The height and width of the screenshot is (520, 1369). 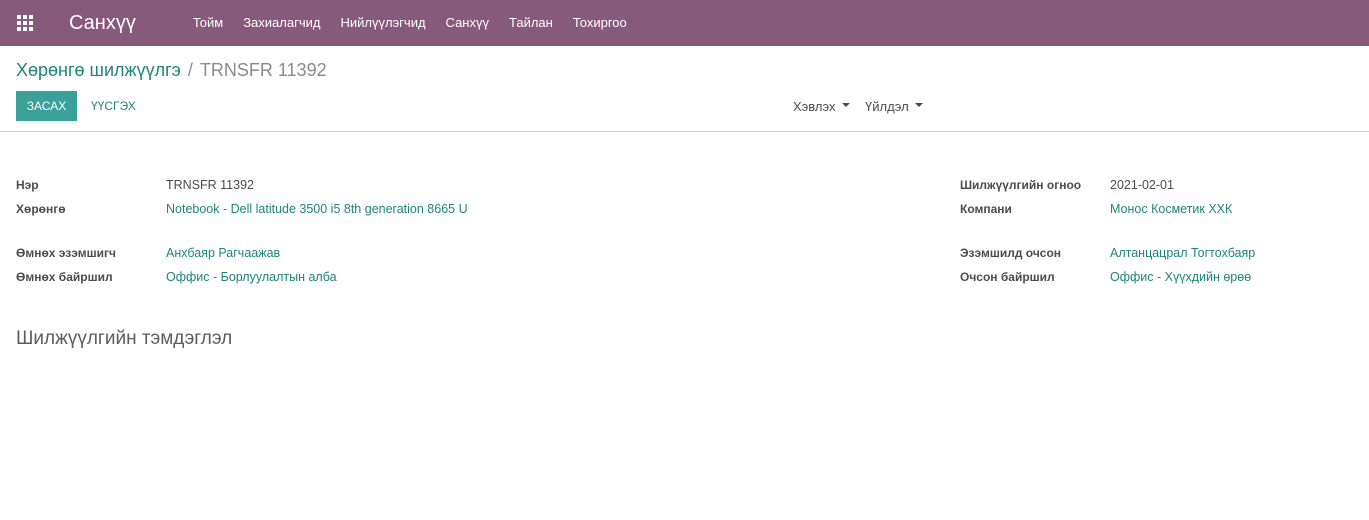 What do you see at coordinates (1142, 185) in the screenshot?
I see `field-value-transfer-date: 2021-02-01` at bounding box center [1142, 185].